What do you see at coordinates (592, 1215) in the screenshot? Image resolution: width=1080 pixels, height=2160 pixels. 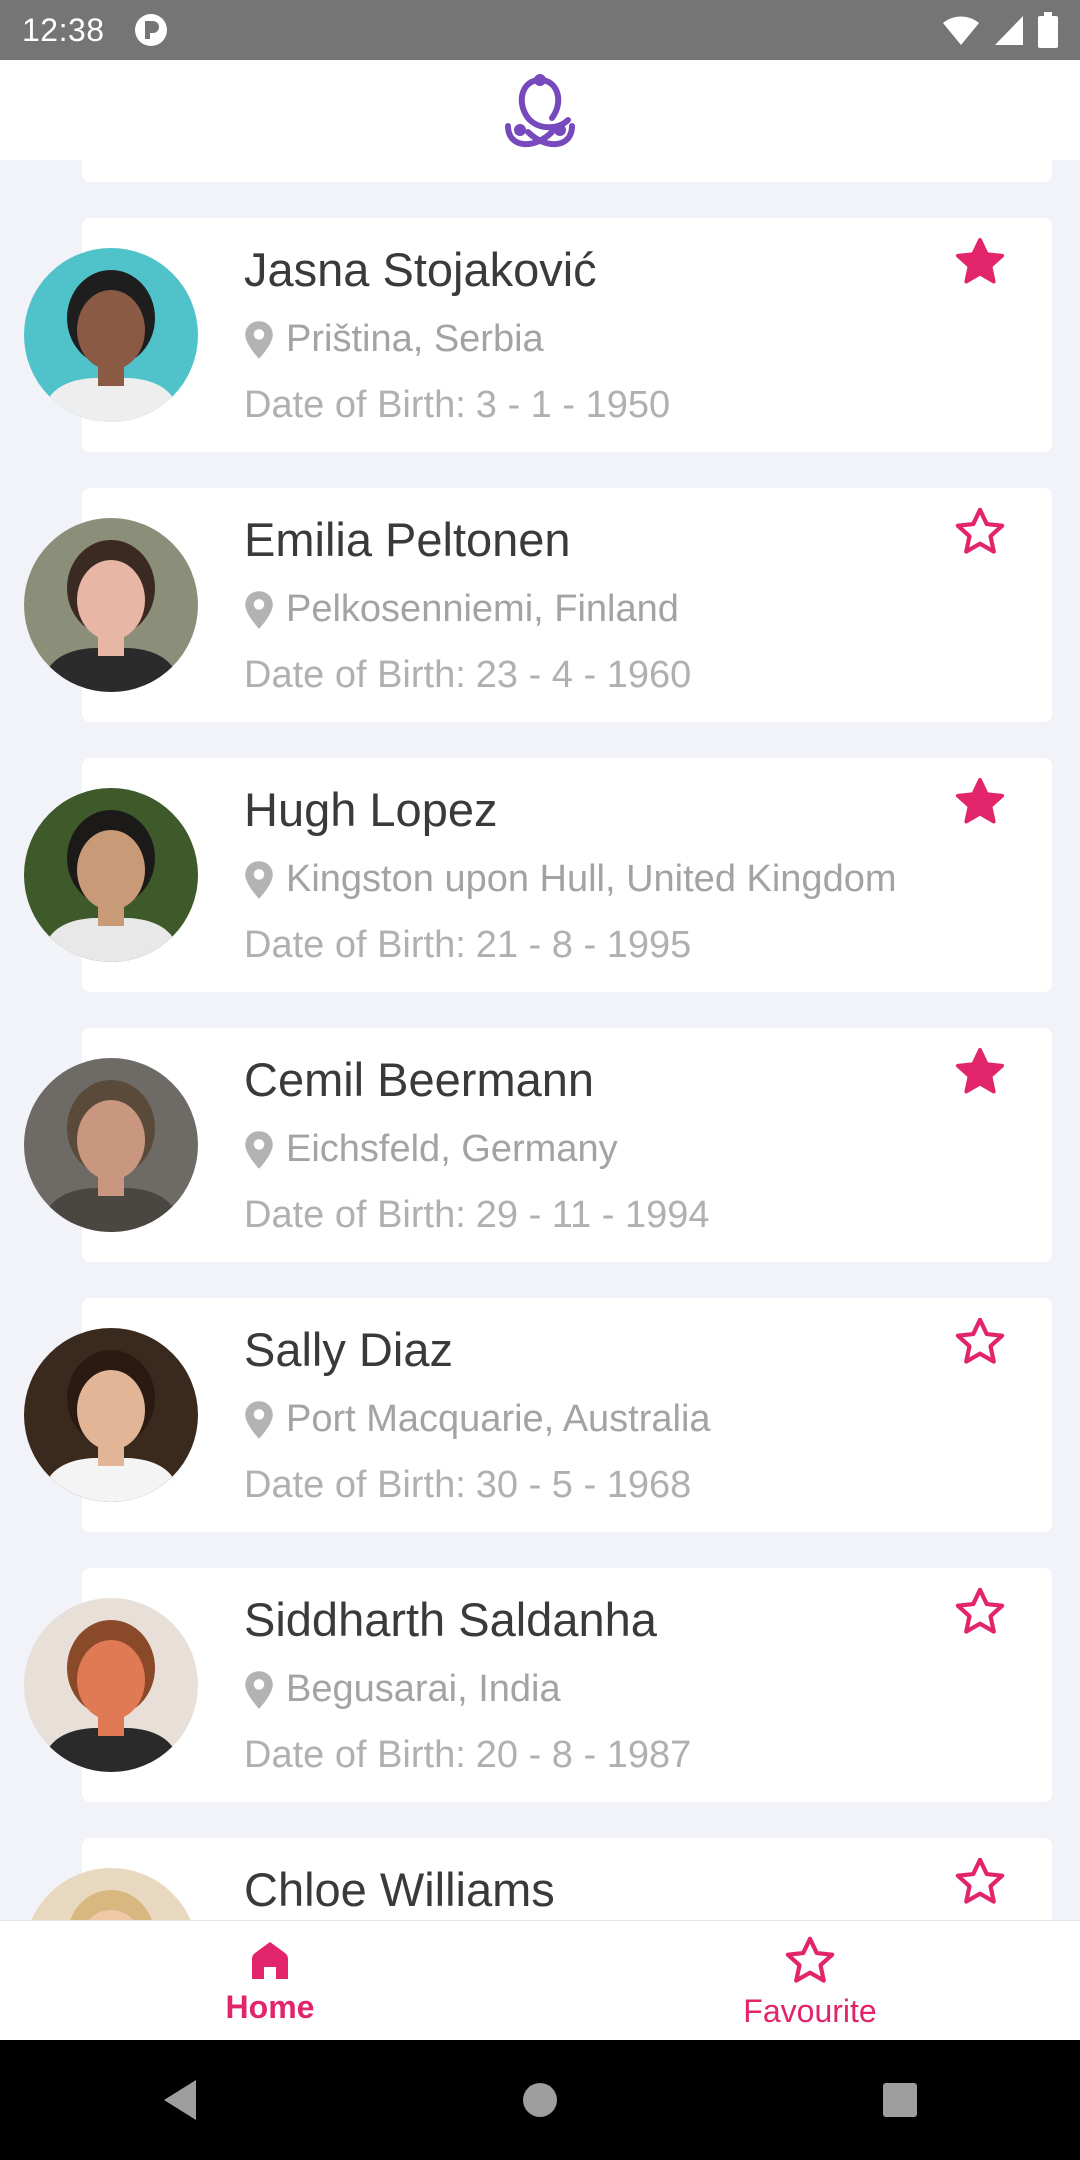 I see `dob-value: 29 - 11 - 1994` at bounding box center [592, 1215].